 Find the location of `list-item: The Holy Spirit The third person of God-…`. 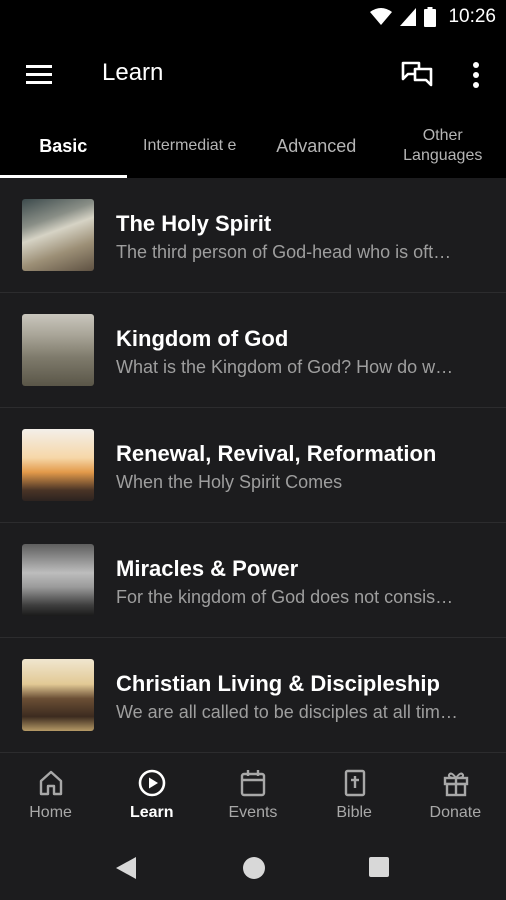

list-item: The Holy Spirit The third person of God-… is located at coordinates (253, 235).